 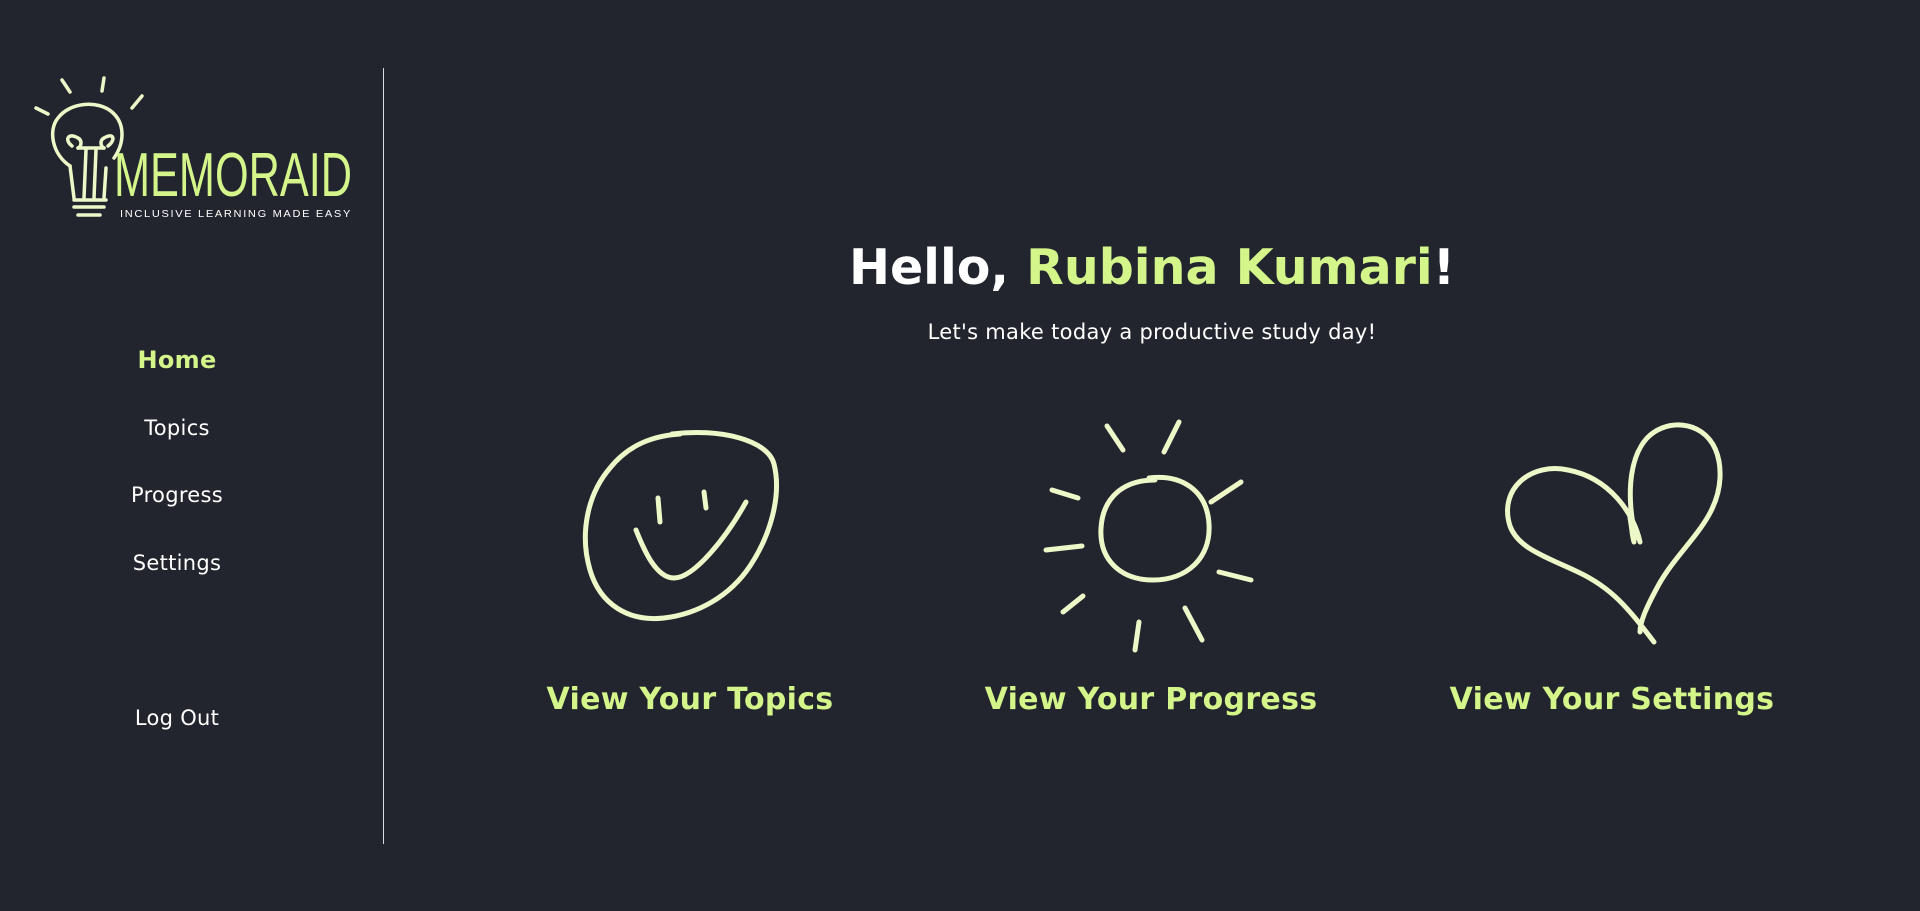 What do you see at coordinates (1152, 332) in the screenshot?
I see `page-subtitle: Let's make today a productive study day!` at bounding box center [1152, 332].